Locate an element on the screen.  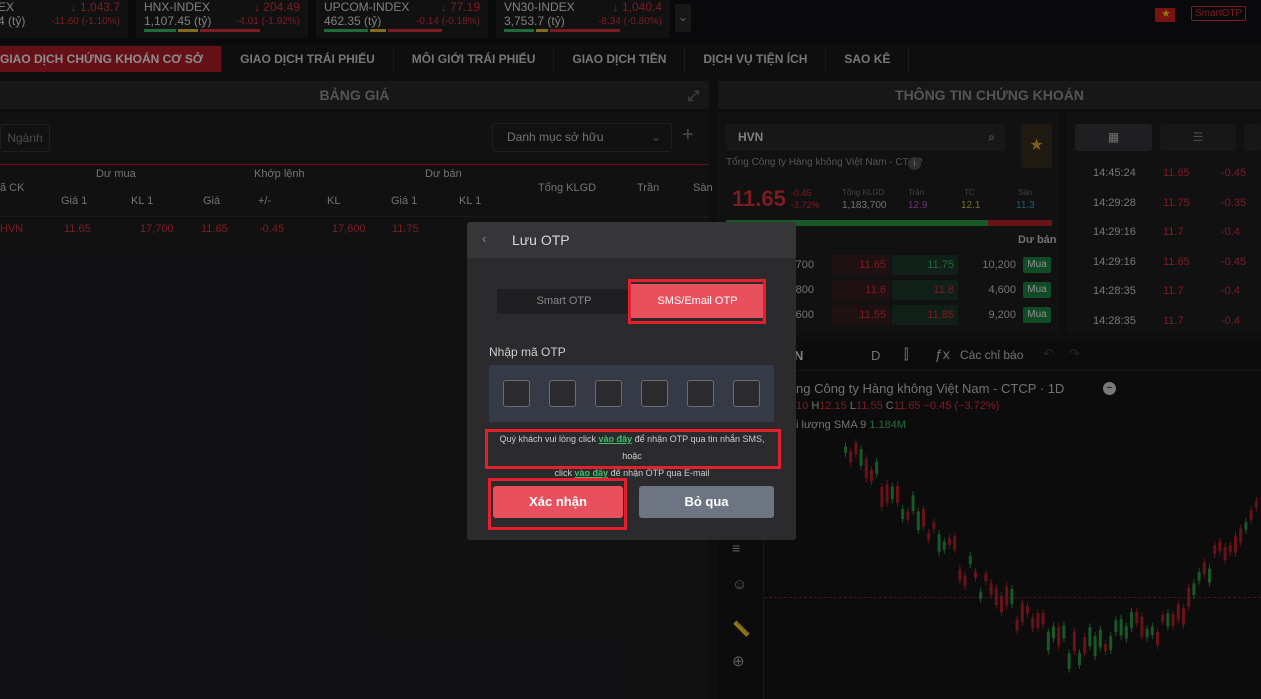
back-icon: ‹ is located at coordinates (484, 238).